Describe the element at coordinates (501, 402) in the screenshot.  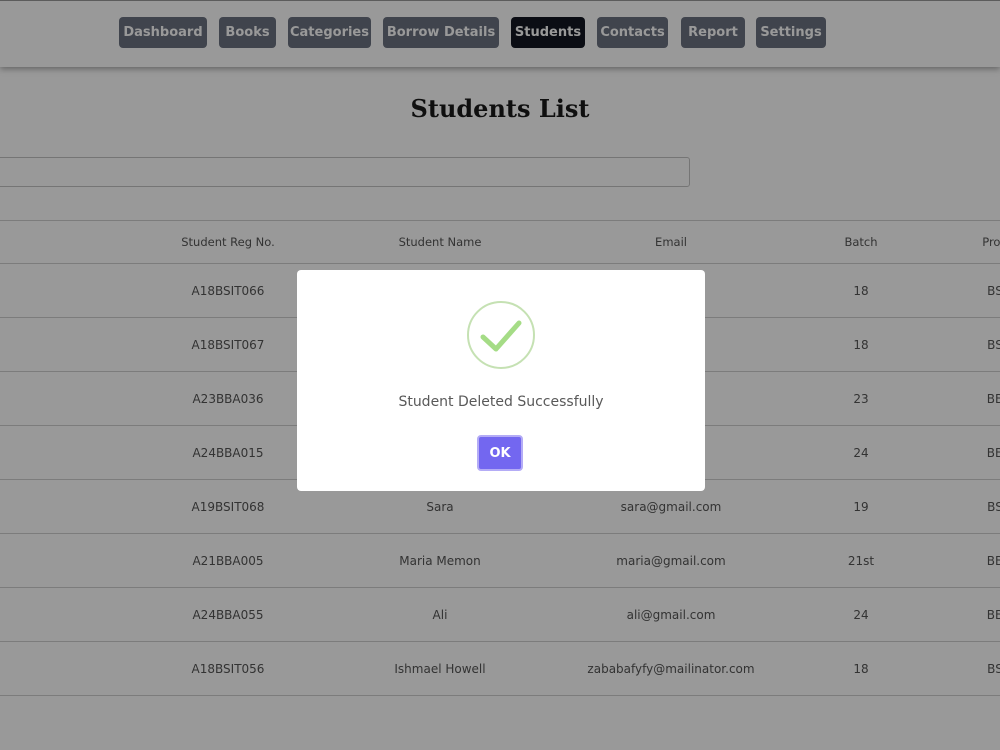
I see `dialog-message: Student Deleted Successfully` at that location.